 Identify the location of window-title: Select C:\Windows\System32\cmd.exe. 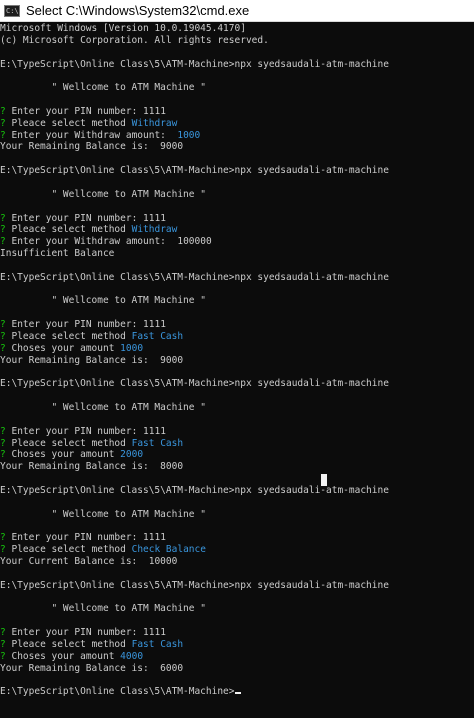
(138, 10).